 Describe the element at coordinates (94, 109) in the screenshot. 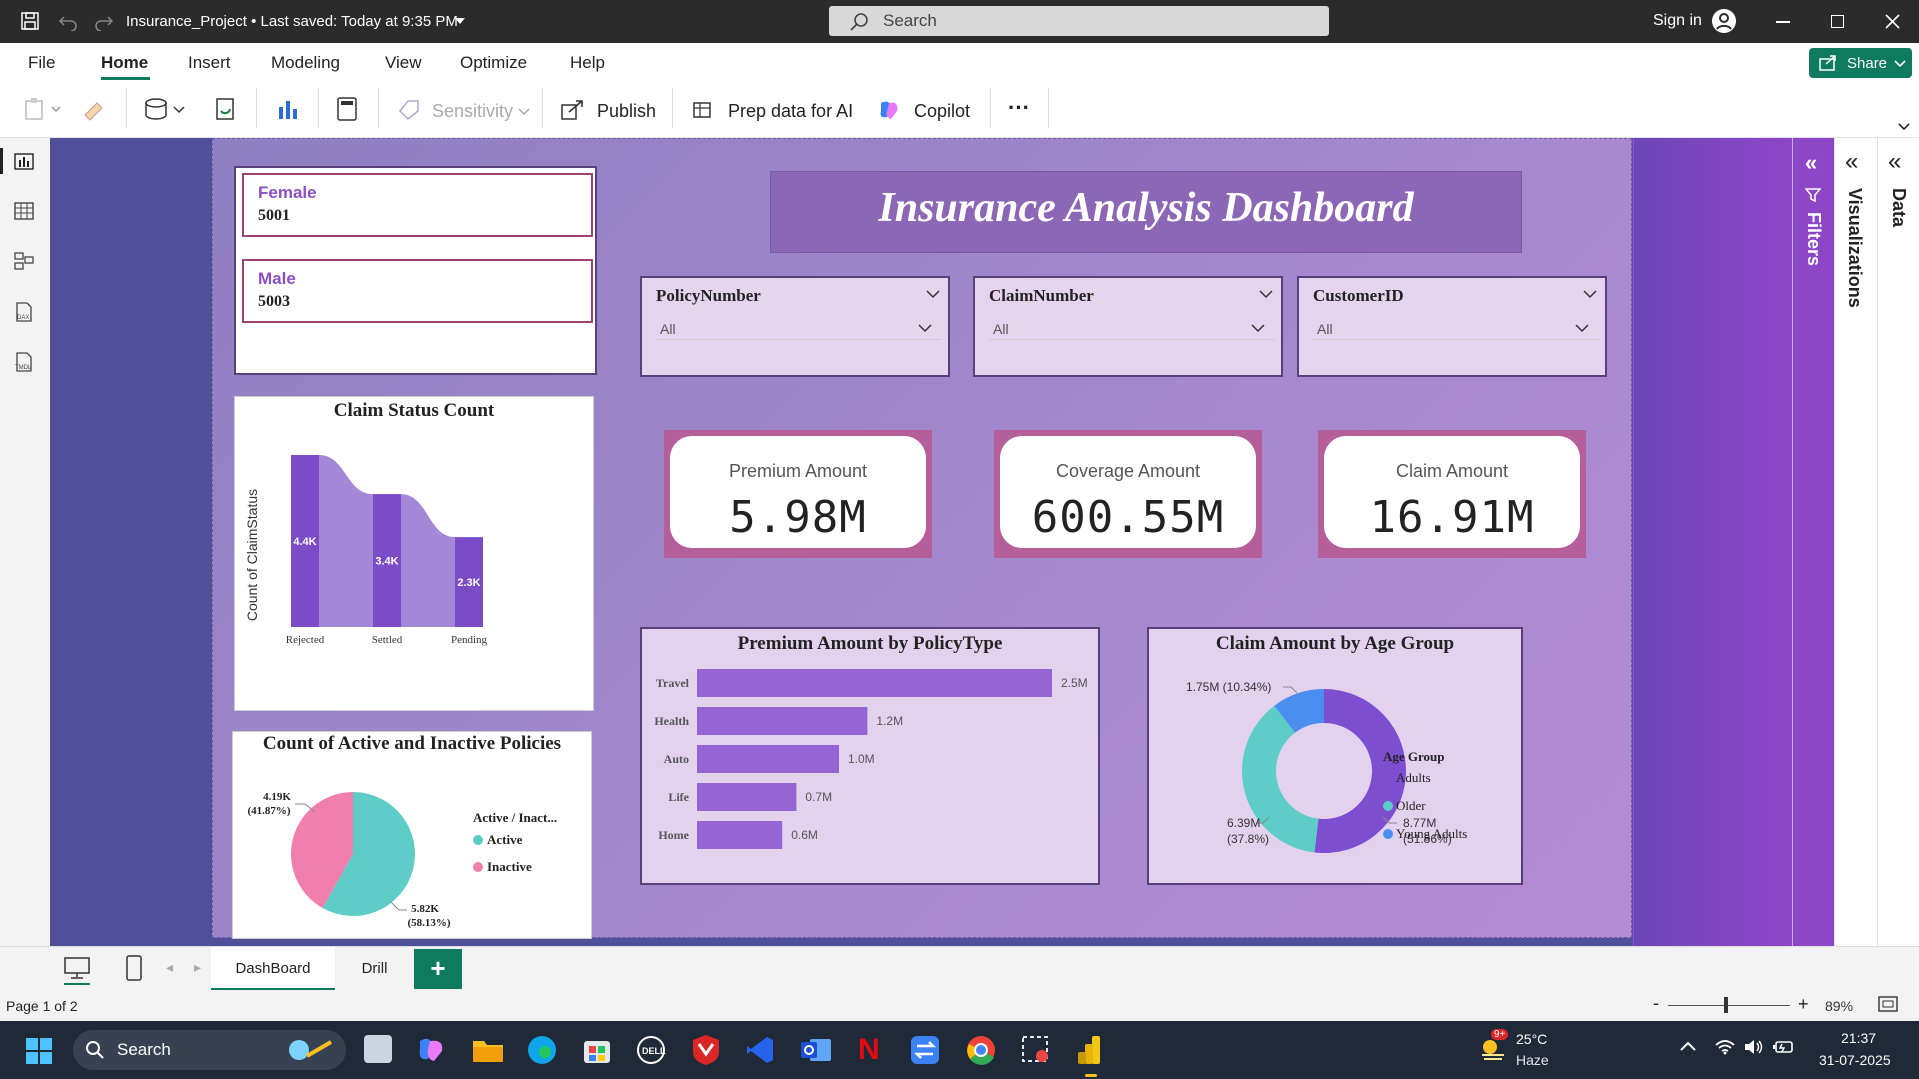

I see `format-painter-icon` at that location.